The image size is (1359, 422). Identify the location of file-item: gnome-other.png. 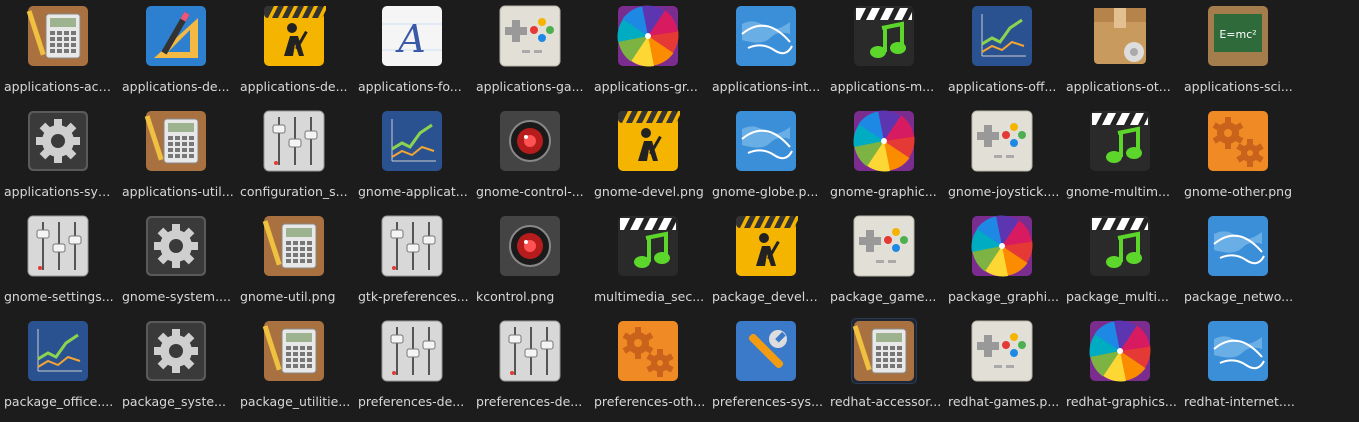
(1239, 157).